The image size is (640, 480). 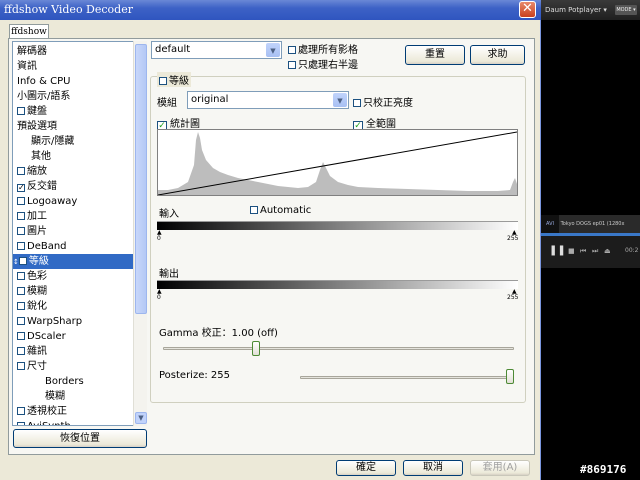 What do you see at coordinates (159, 238) in the screenshot?
I see `input-min: 0` at bounding box center [159, 238].